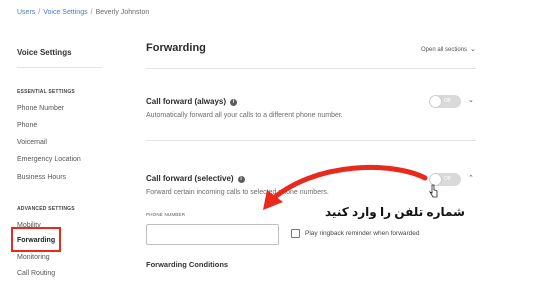 The width and height of the screenshot is (550, 290). What do you see at coordinates (362, 233) in the screenshot?
I see `ringback-label: Play ringback reminder when forwarded` at bounding box center [362, 233].